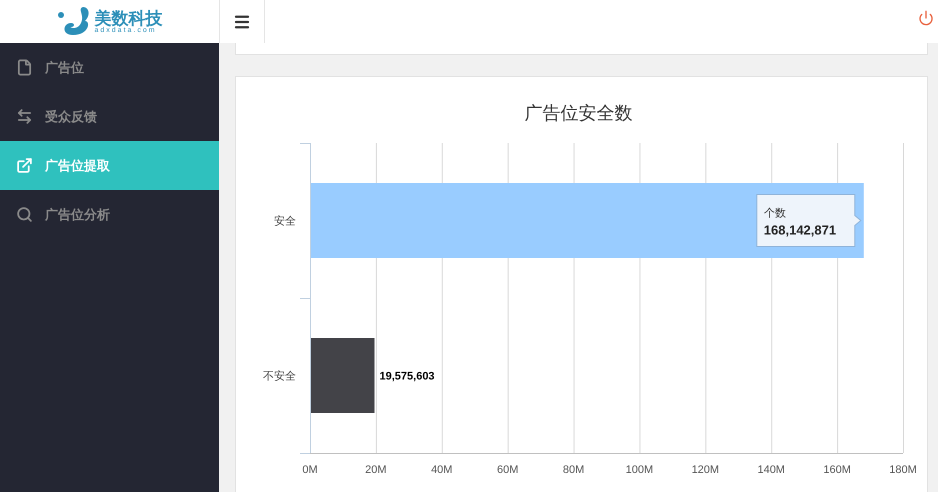  I want to click on chart-title: 广告位安全数, so click(578, 113).